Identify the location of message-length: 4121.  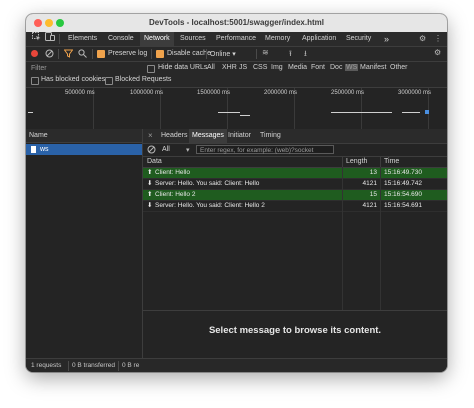
(369, 183).